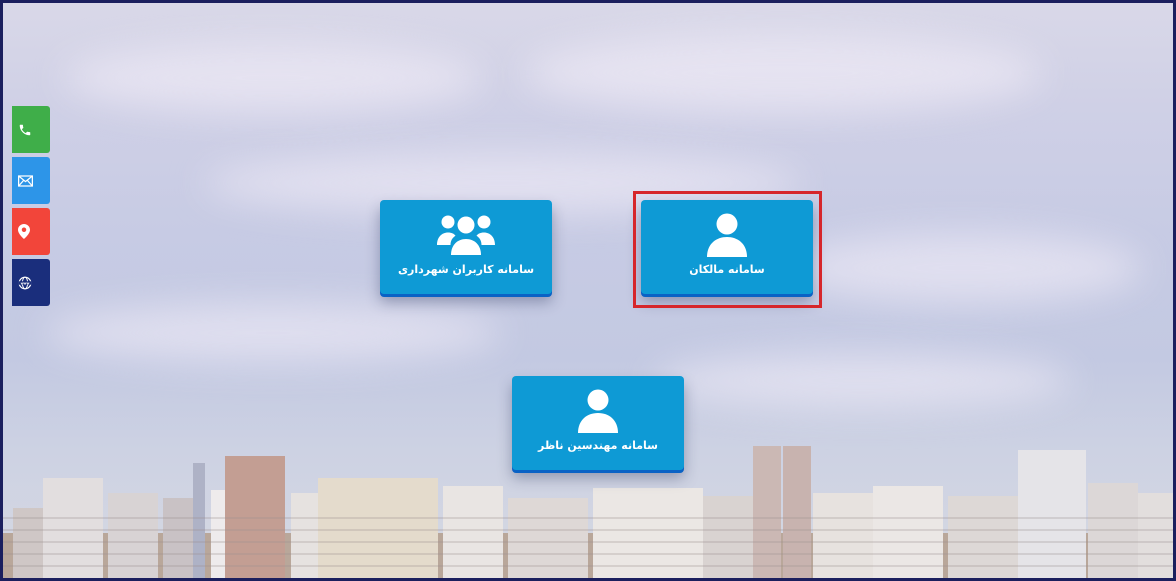  Describe the element at coordinates (31, 231) in the screenshot. I see `side-item-location` at that location.